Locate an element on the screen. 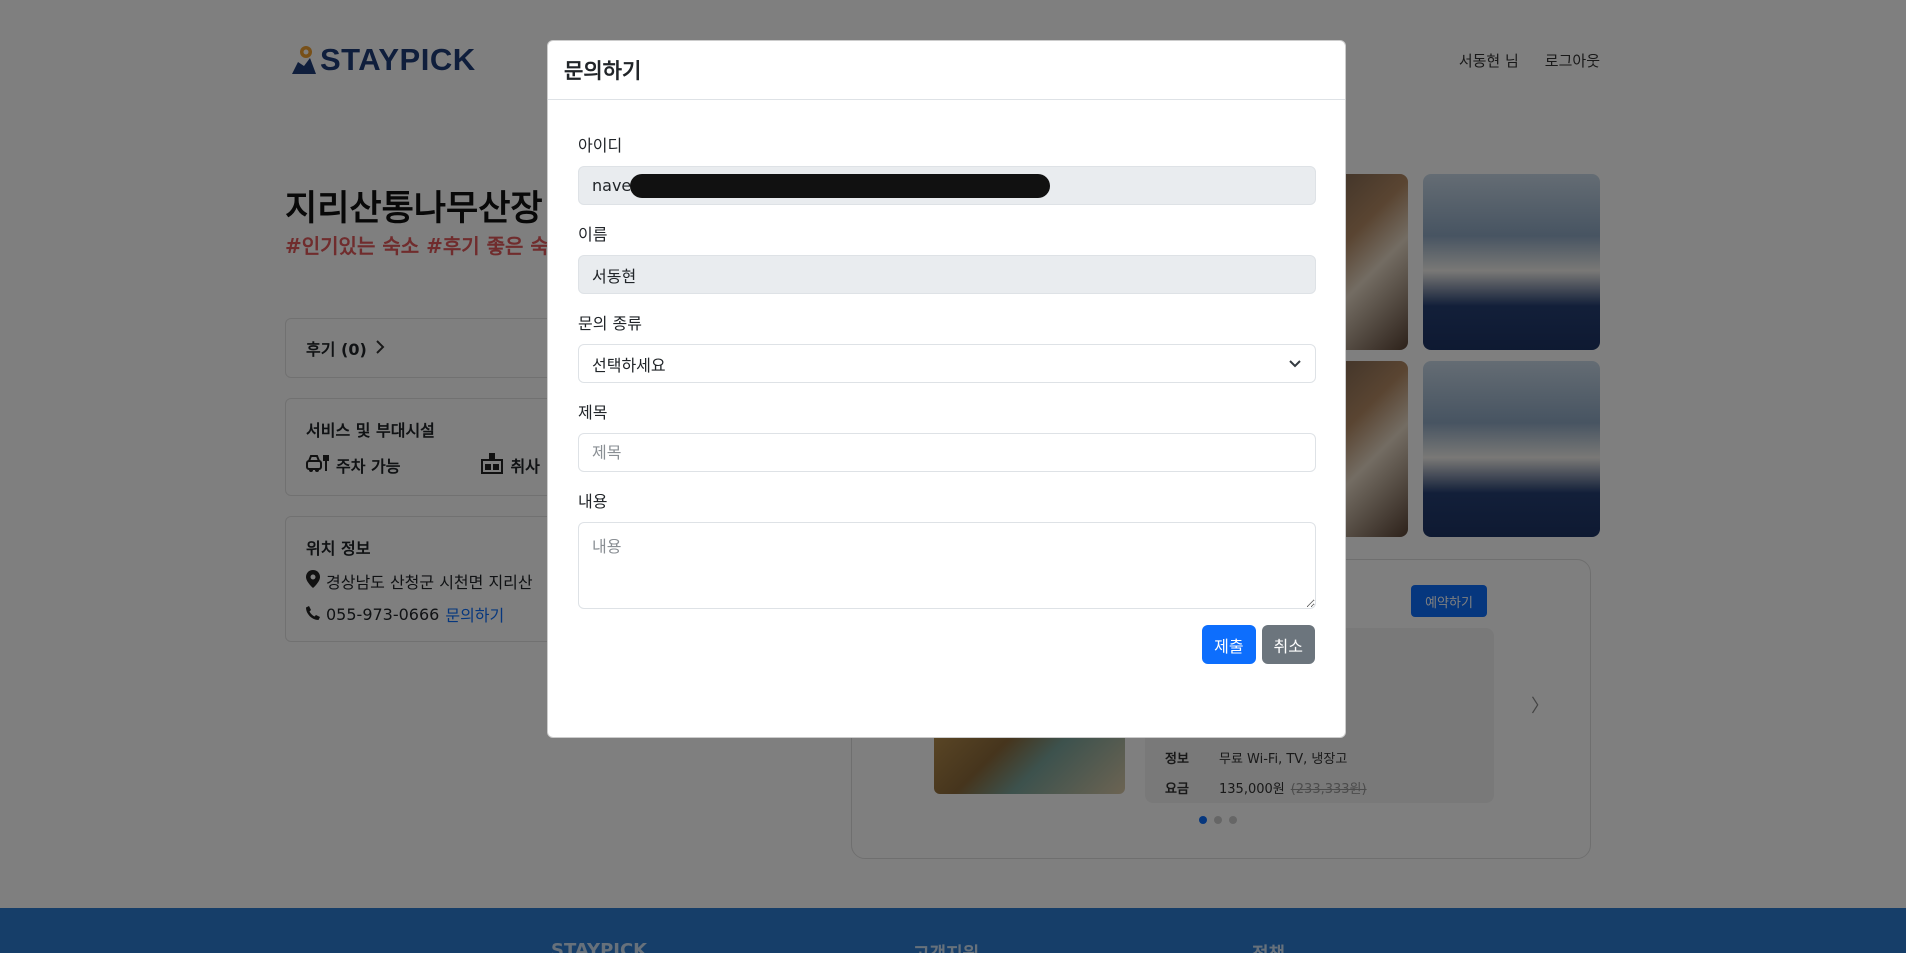 The width and height of the screenshot is (1906, 953). content-textarea is located at coordinates (947, 565).